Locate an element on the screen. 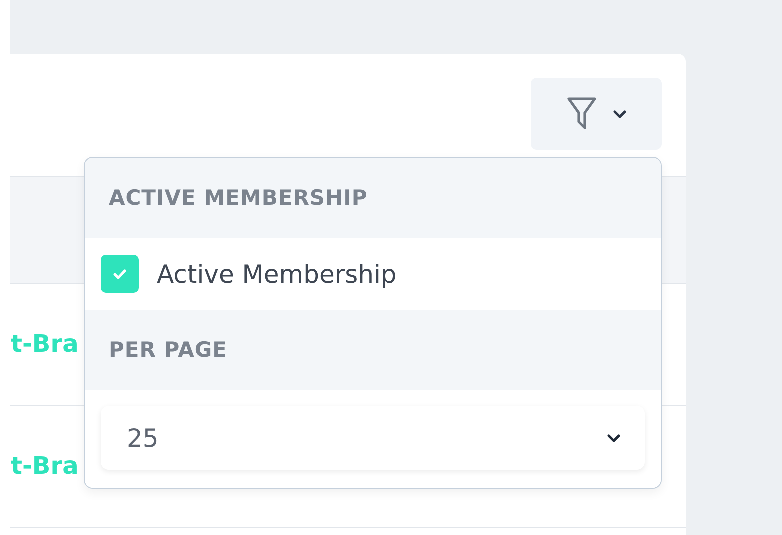 The width and height of the screenshot is (782, 535). filter-icon is located at coordinates (581, 114).